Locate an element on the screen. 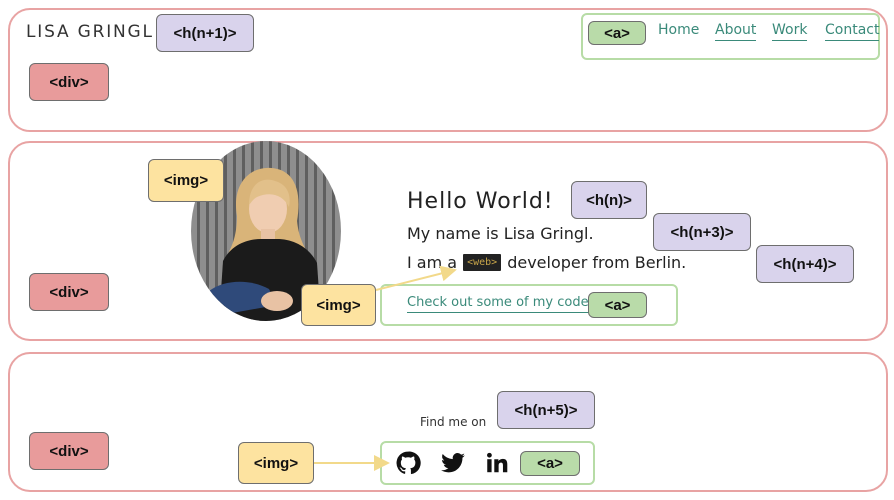 This screenshot has height=500, width=894. hero-role-line: I am a <web> developer from Berlin. is located at coordinates (546, 262).